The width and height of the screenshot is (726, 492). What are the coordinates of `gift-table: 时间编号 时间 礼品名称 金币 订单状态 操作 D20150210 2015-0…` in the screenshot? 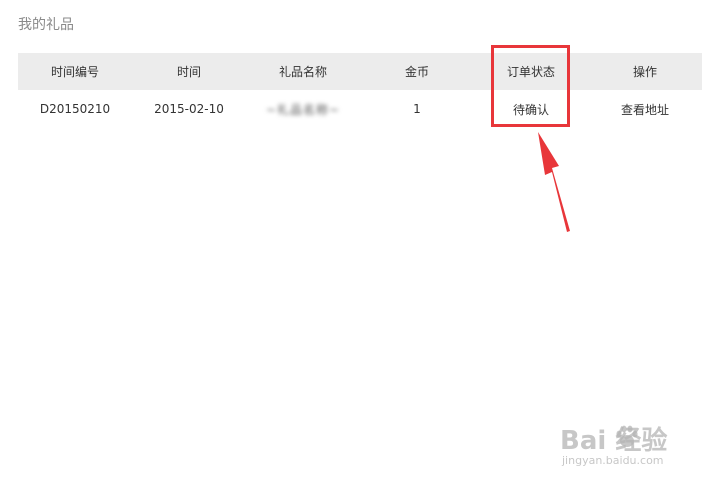 It's located at (360, 90).